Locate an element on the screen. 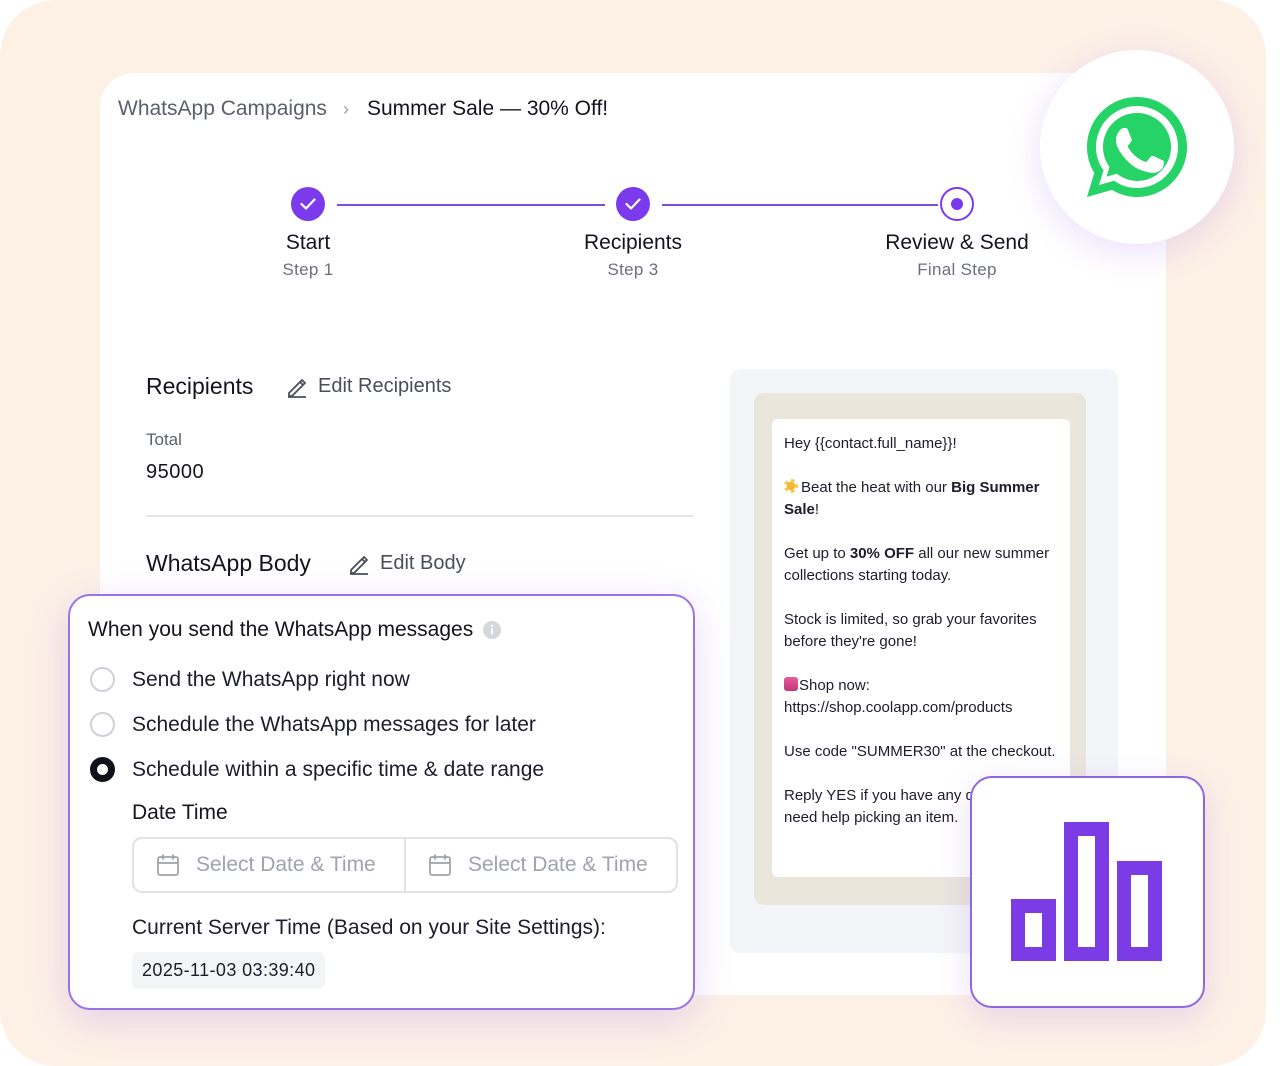 The image size is (1280, 1066). message-line-5: Use code "SUMMER30" at the checkout. is located at coordinates (920, 751).